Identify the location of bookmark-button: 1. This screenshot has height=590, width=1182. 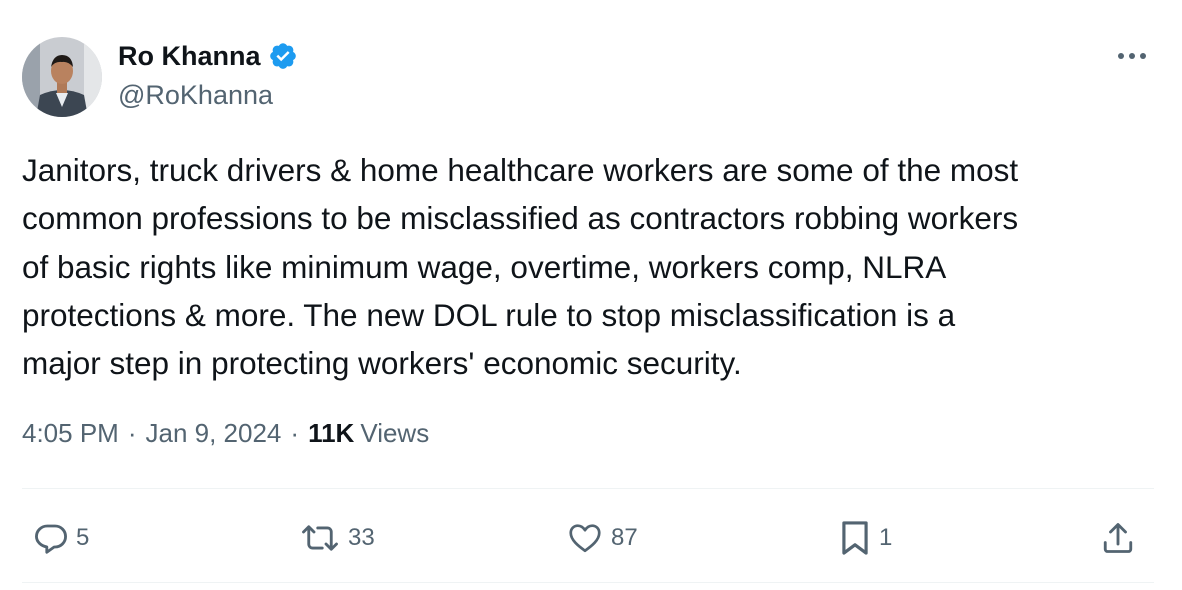
(865, 538).